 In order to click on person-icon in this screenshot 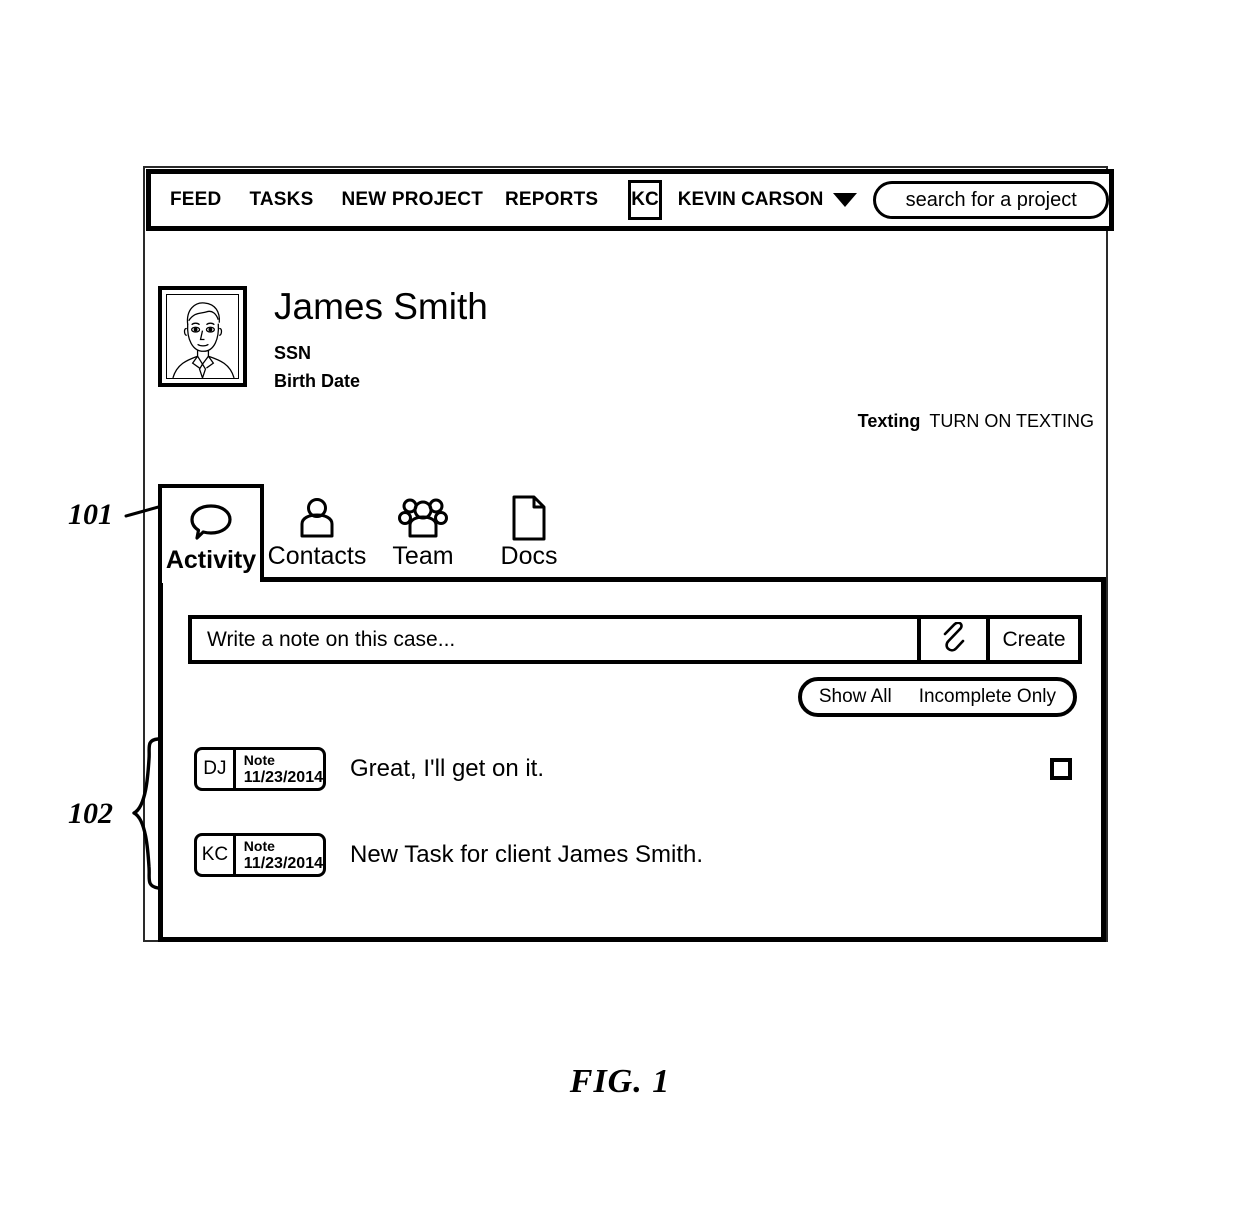, I will do `click(317, 518)`.